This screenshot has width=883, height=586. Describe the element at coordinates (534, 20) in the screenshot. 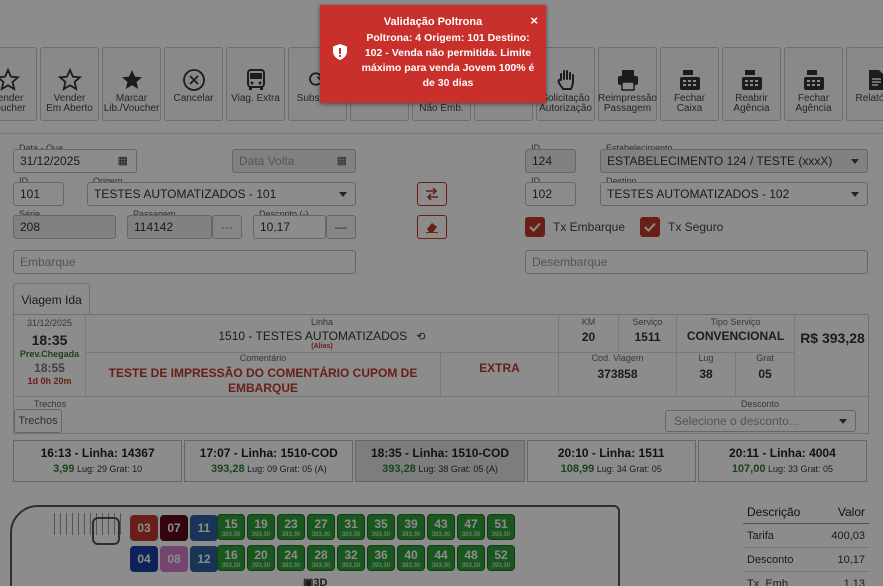

I see `close-icon: ×` at that location.